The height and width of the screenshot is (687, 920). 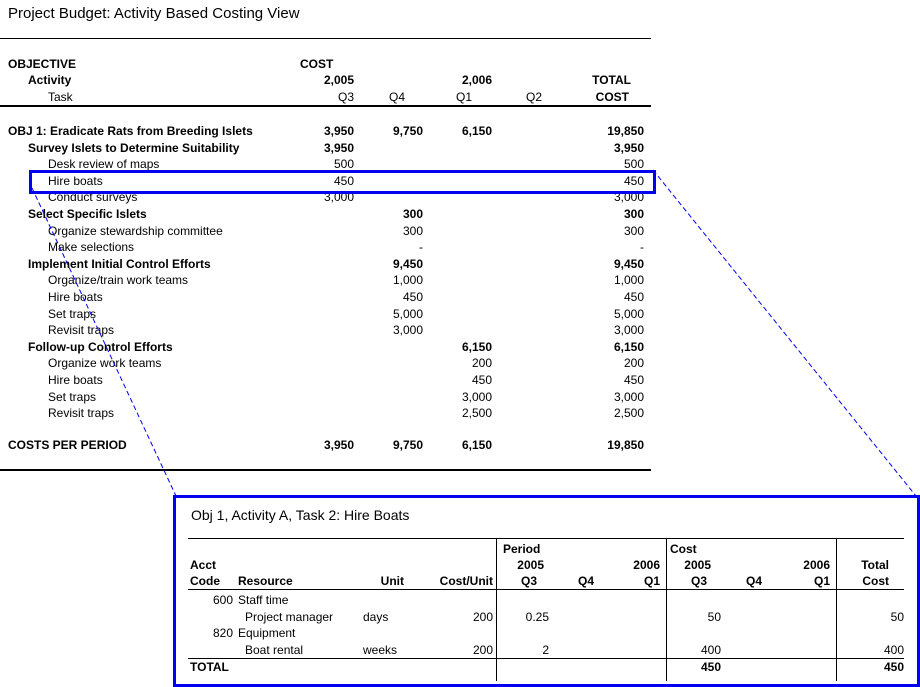 What do you see at coordinates (821, 581) in the screenshot?
I see `detail-h-c-q1: Q1` at bounding box center [821, 581].